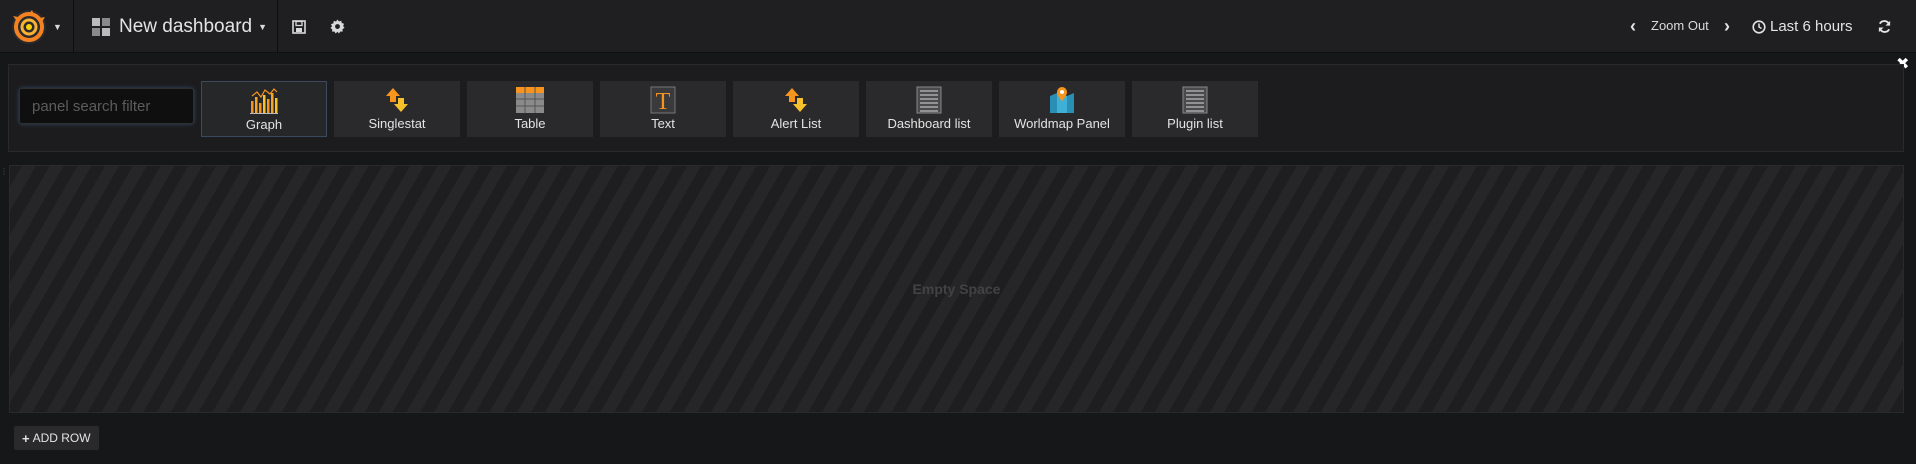 This screenshot has height=464, width=1916. I want to click on panel-card-singlestat: Singlestat, so click(397, 109).